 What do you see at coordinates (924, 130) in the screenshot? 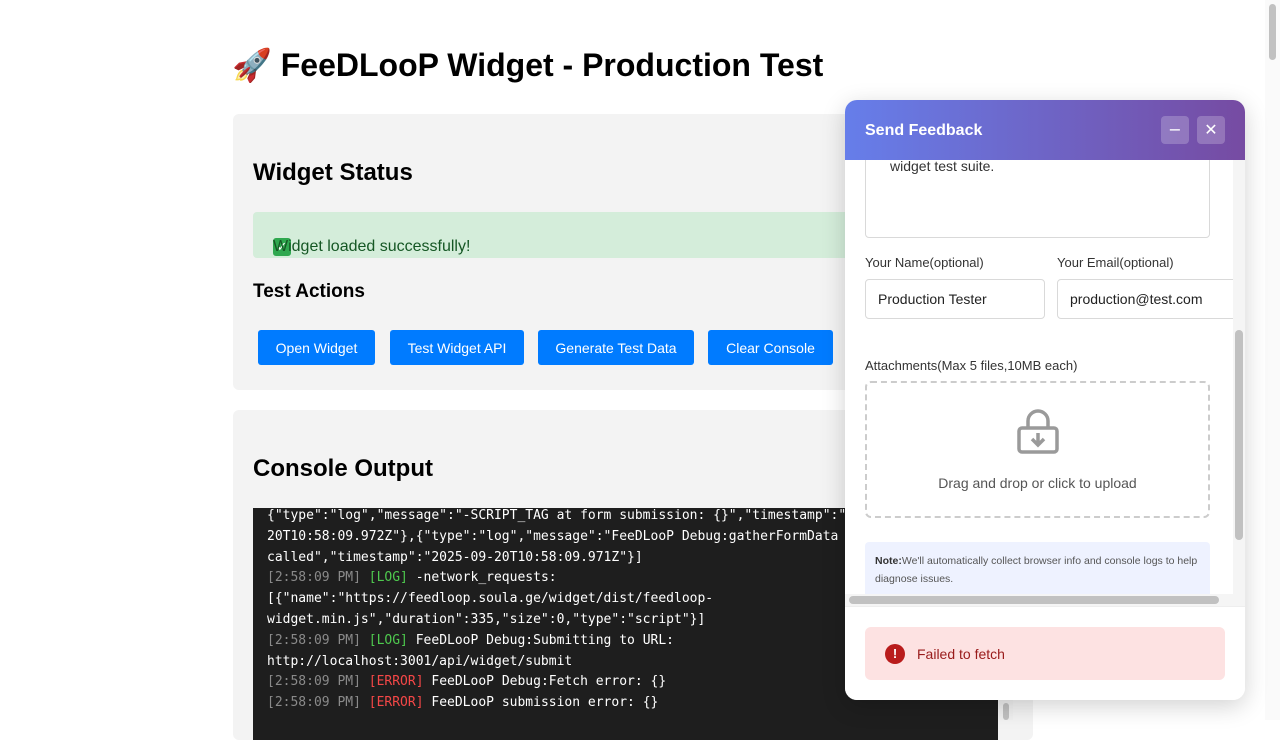
I see `widget-title: Send Feedback` at bounding box center [924, 130].